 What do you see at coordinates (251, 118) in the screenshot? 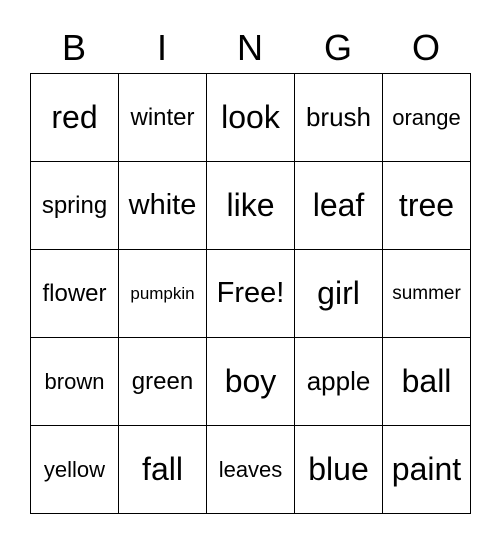
I see `bingo-cell: look` at bounding box center [251, 118].